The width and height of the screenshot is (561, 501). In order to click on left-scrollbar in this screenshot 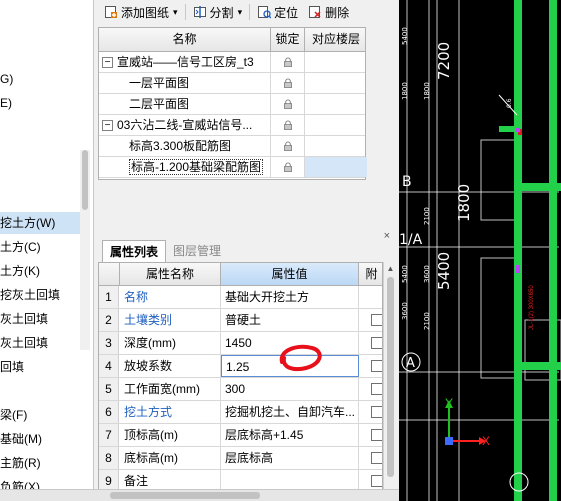, I will do `click(85, 250)`.